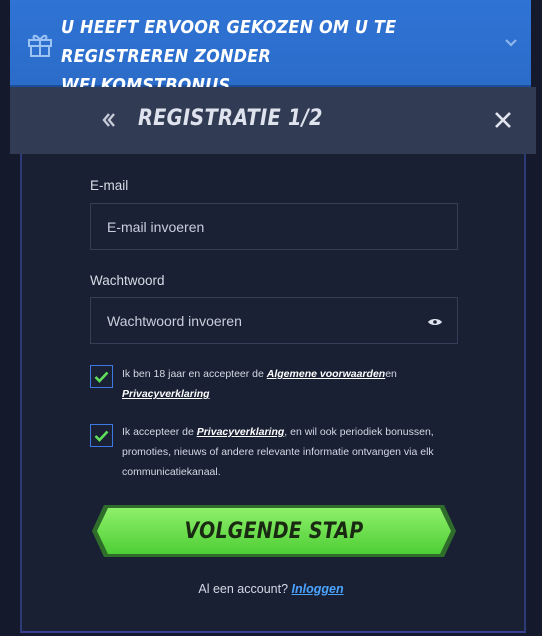  I want to click on email-label: E-mail, so click(109, 185).